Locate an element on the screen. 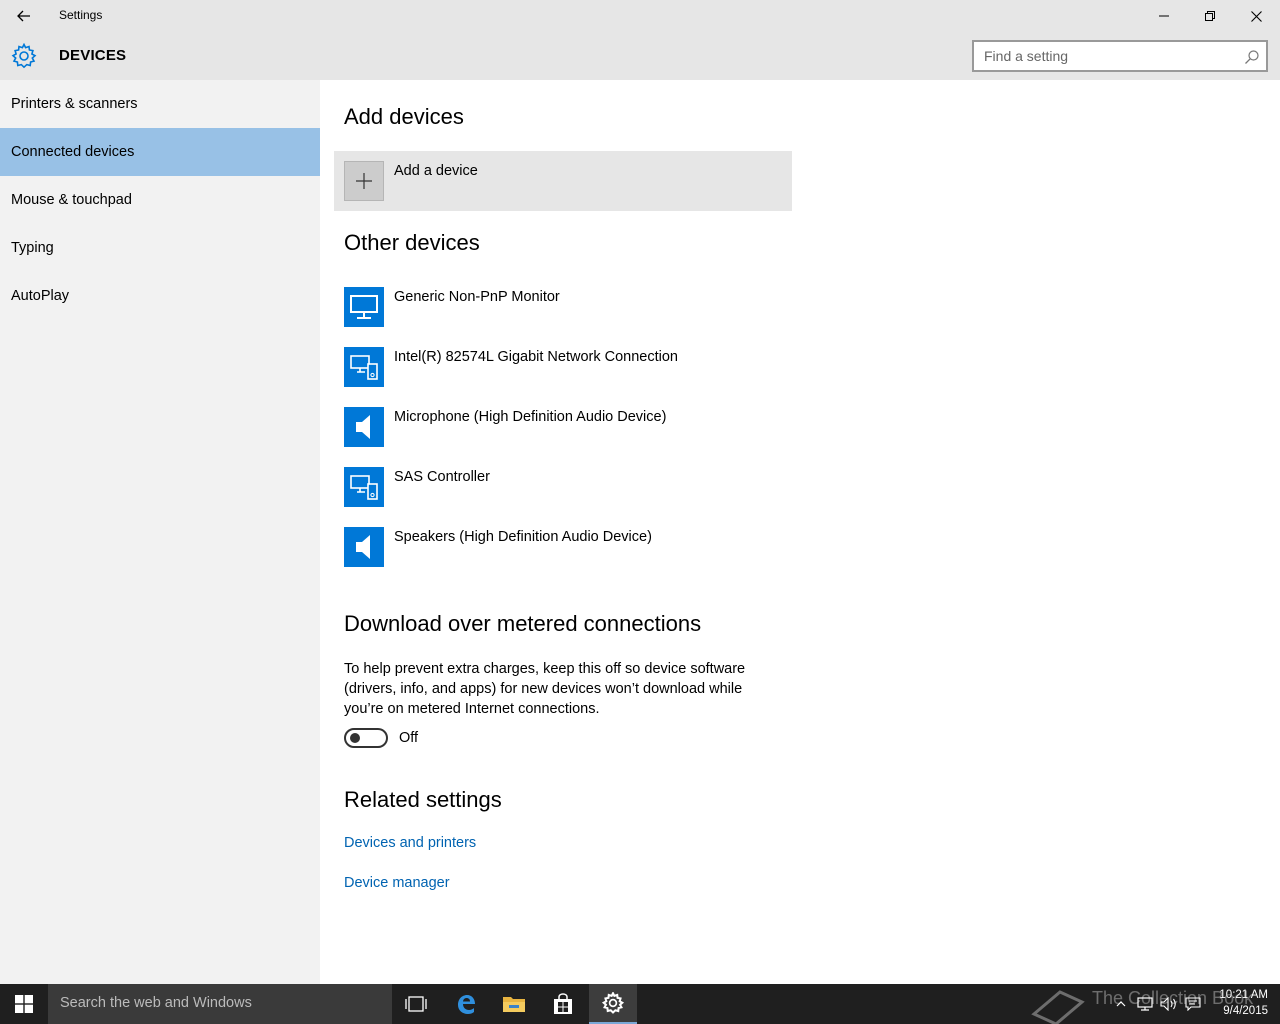  add-device-label: Add a device is located at coordinates (436, 171).